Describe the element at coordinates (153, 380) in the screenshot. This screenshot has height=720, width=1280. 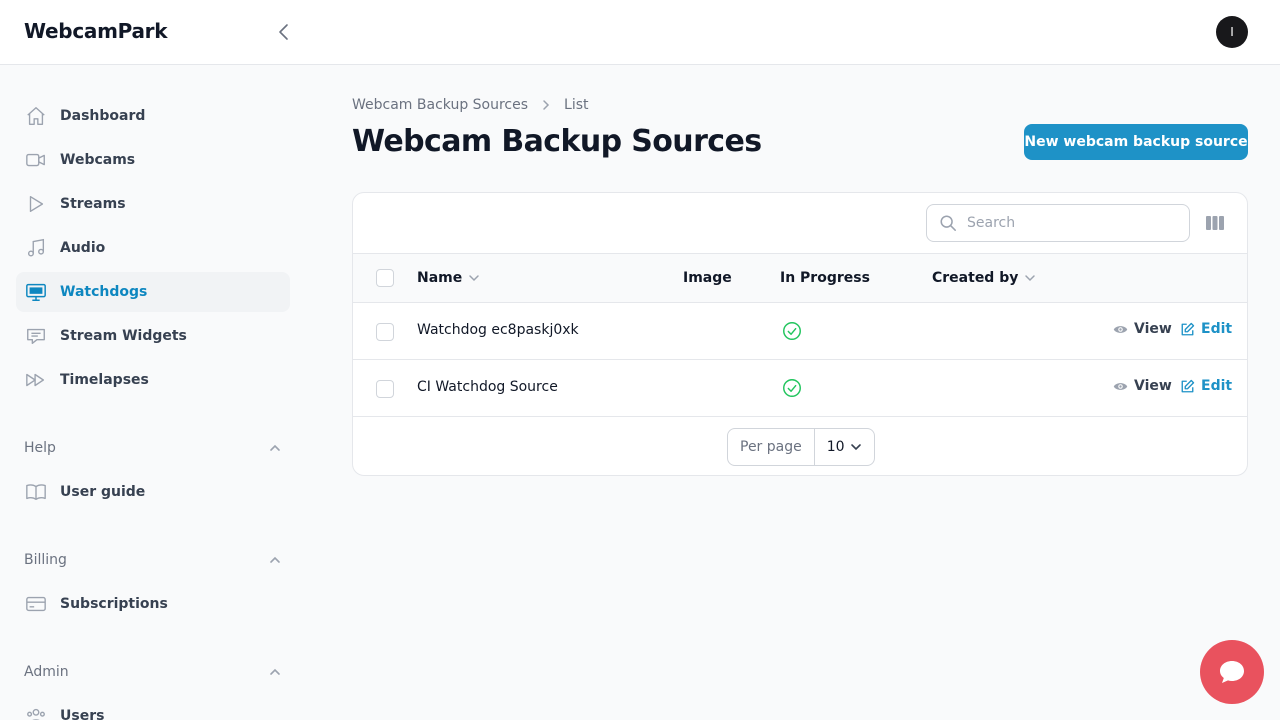
I see `sidebar-item-timelapses: Timelapses` at that location.